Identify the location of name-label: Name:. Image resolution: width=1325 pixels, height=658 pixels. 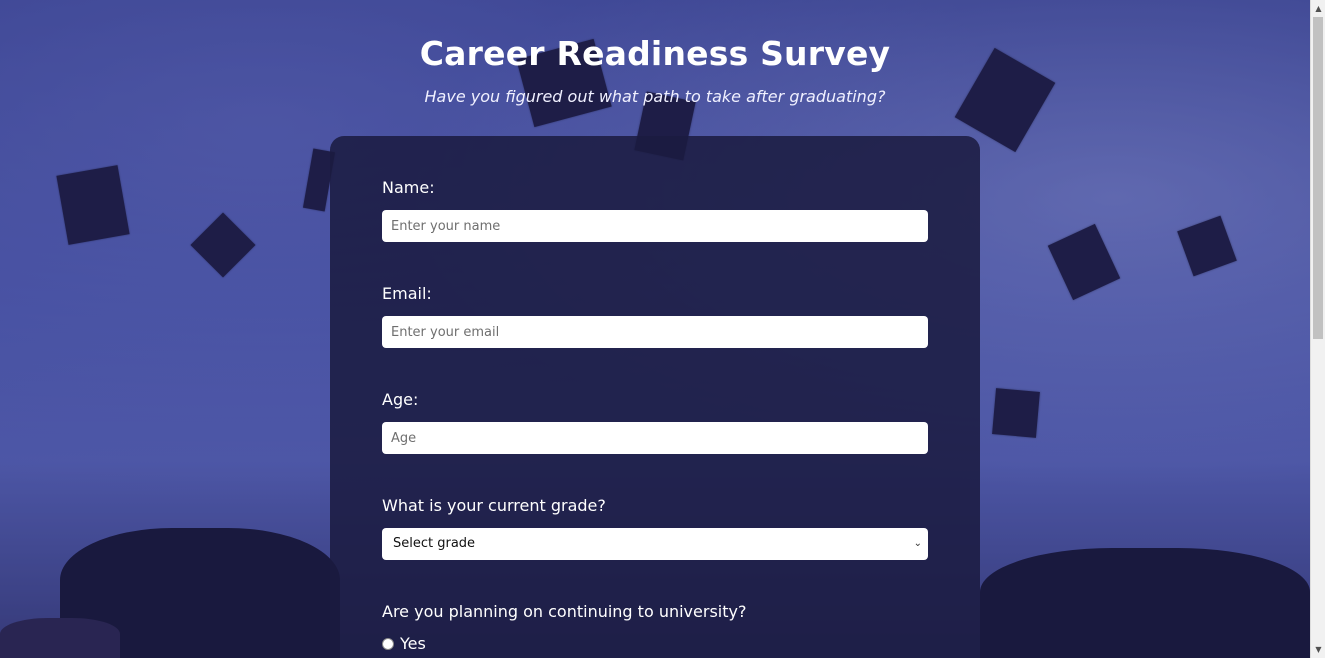
(408, 187).